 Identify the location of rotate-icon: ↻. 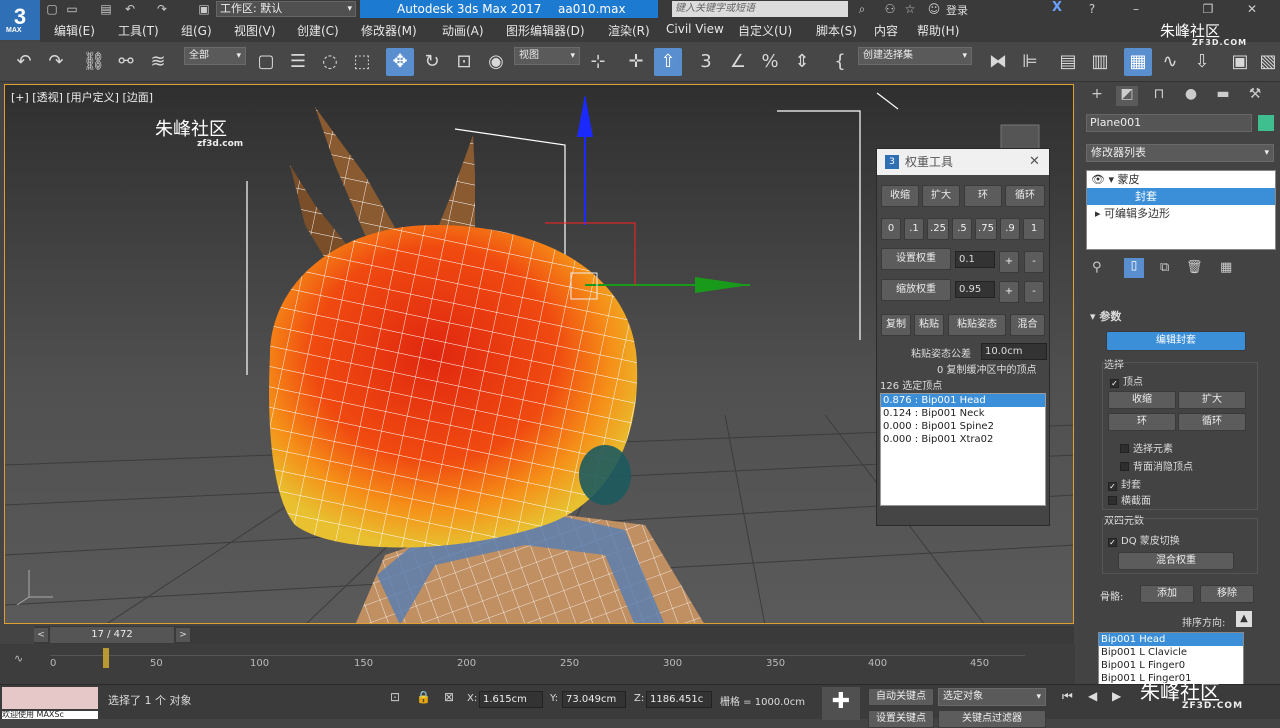
(432, 62).